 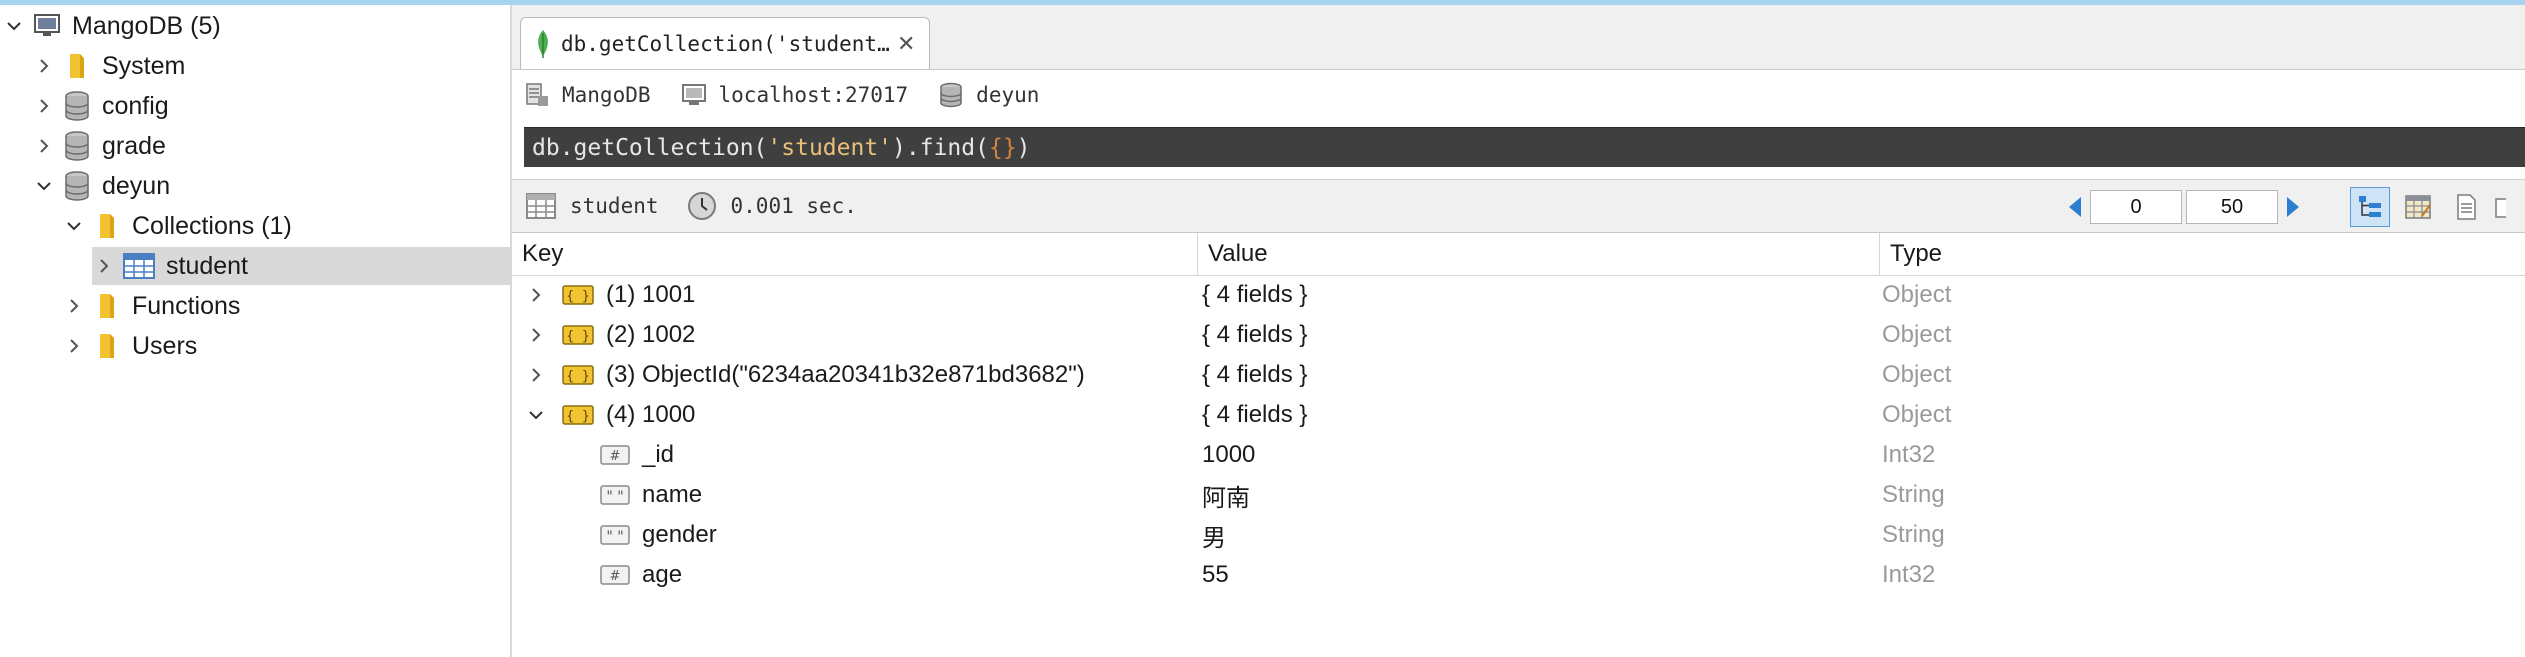 I want to click on query-text-function: db.getCollection(, so click(x=650, y=147).